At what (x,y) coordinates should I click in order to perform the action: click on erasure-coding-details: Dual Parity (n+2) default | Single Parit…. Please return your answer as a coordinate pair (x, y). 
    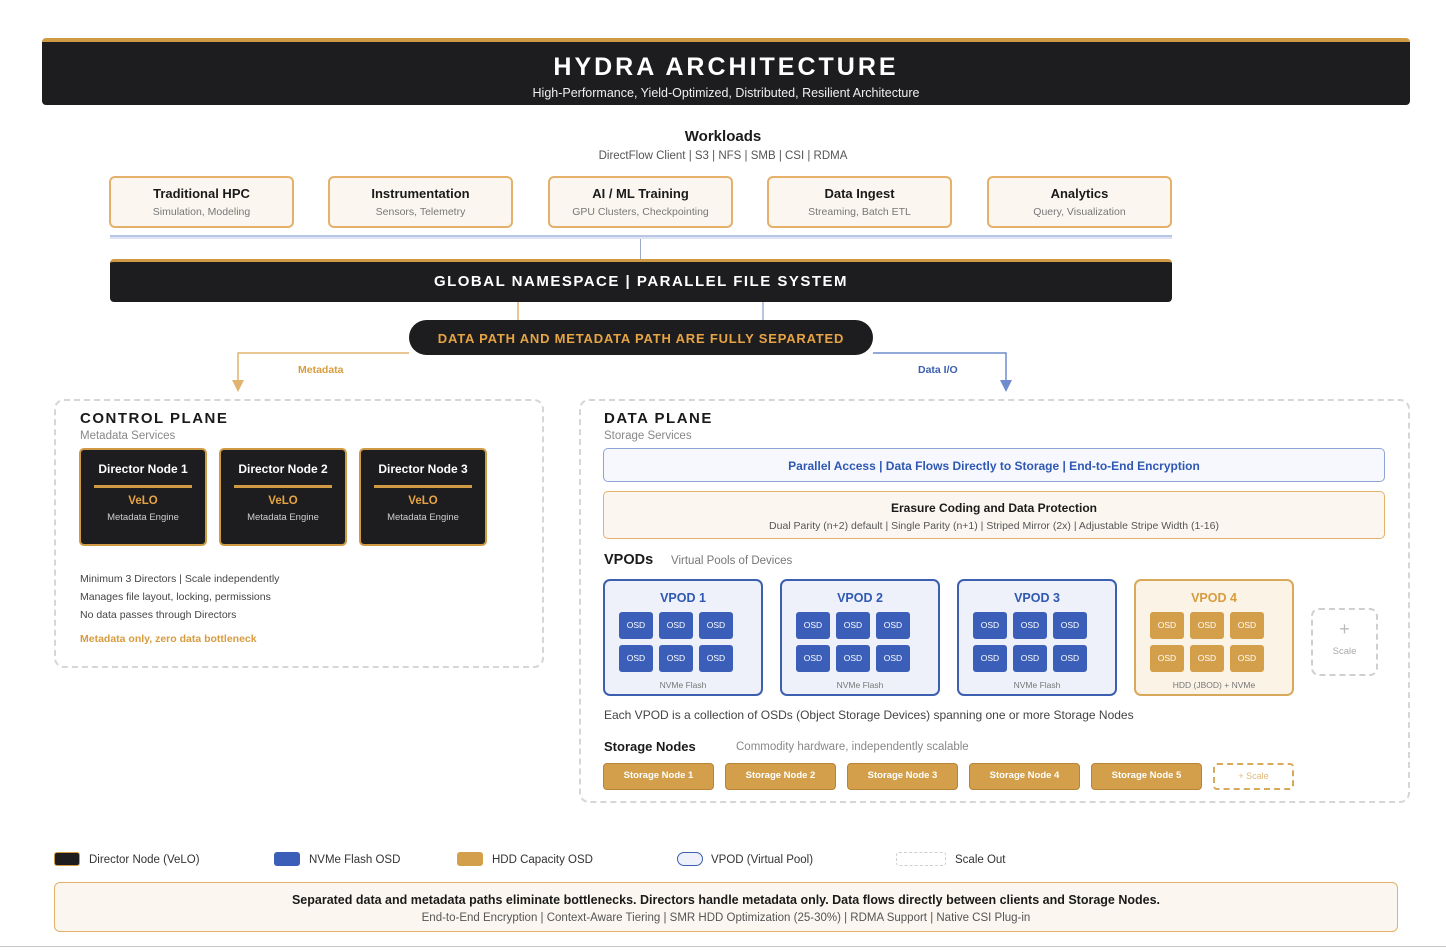
    Looking at the image, I should click on (994, 526).